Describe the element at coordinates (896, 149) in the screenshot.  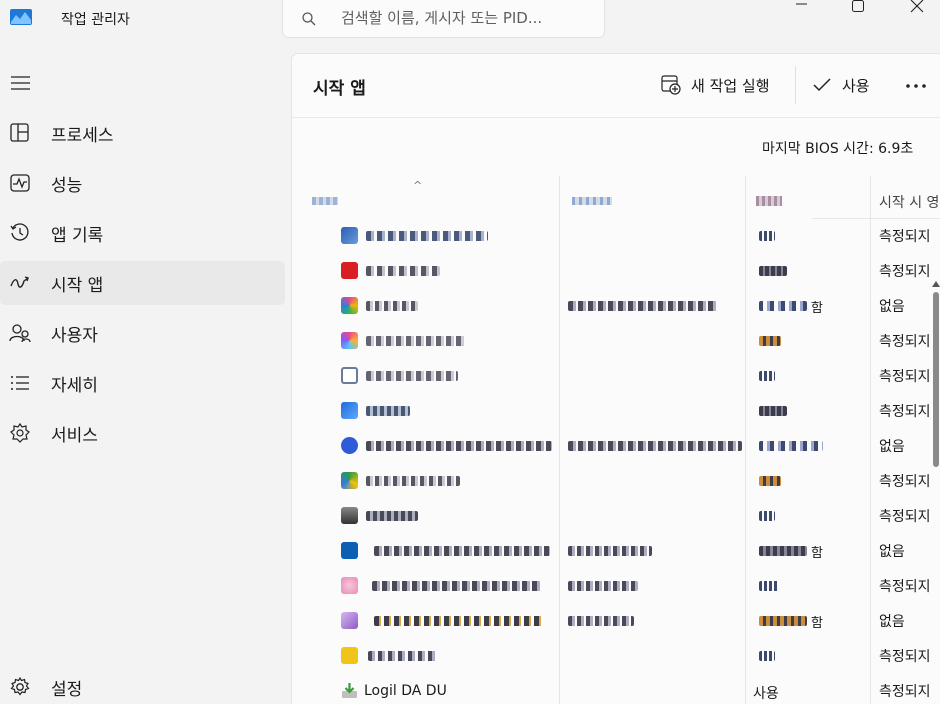
I see `bios-time-value: 6.9초` at that location.